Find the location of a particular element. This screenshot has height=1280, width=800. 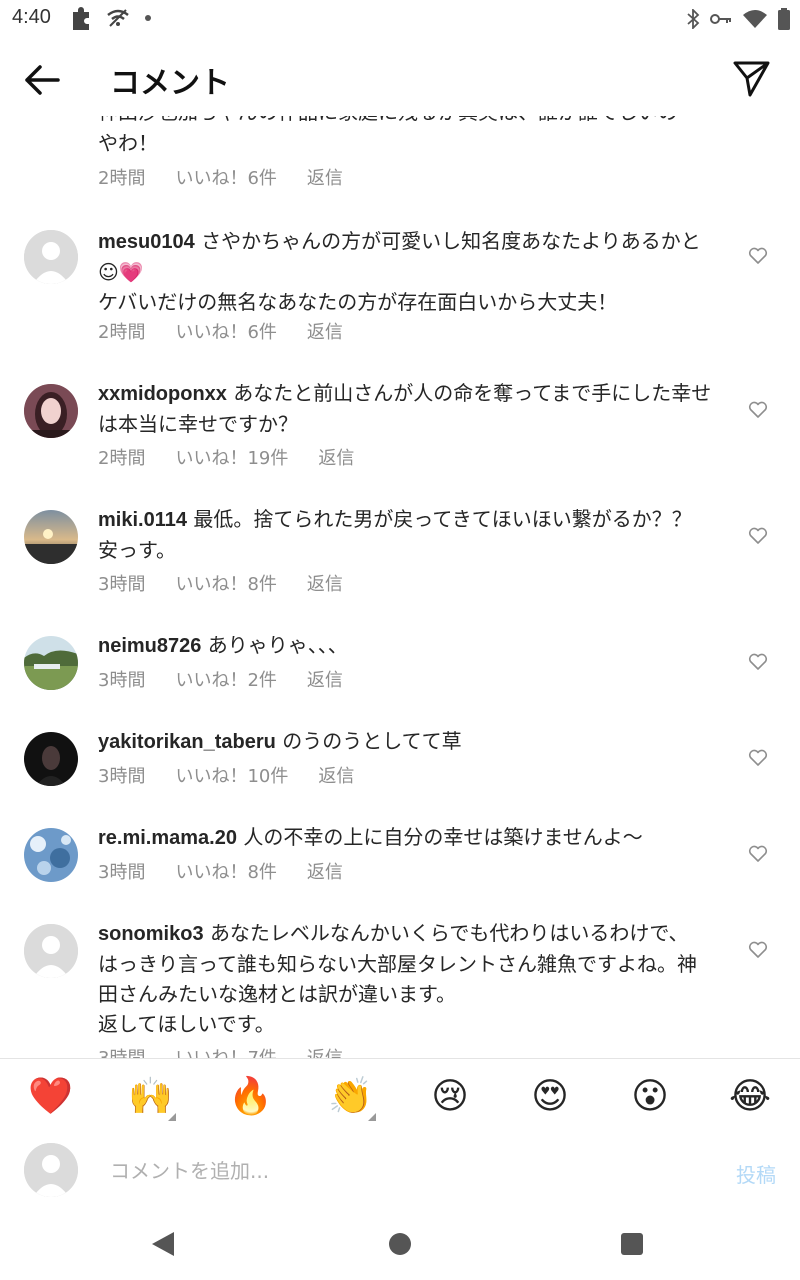

reaction-raising-hands-button: 🙌 is located at coordinates (152, 1098).